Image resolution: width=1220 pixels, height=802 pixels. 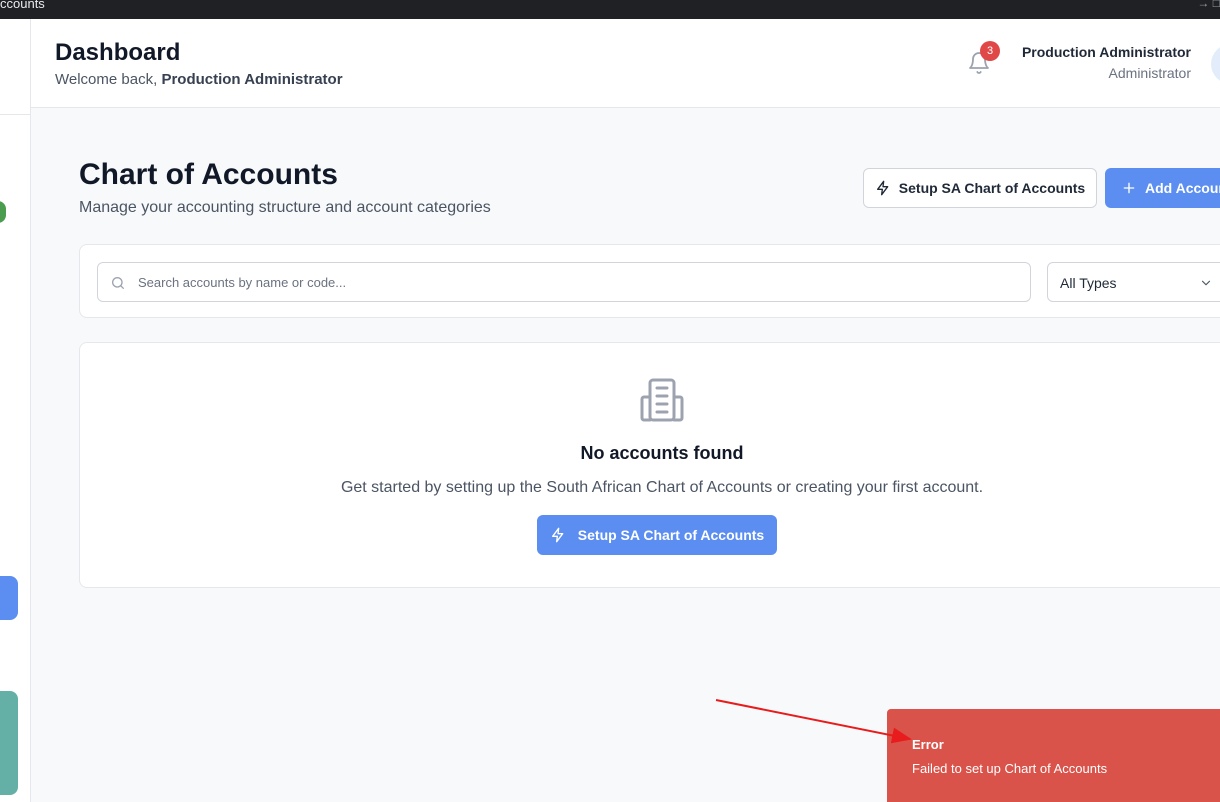 I want to click on filter-bar: All Types, so click(x=649, y=281).